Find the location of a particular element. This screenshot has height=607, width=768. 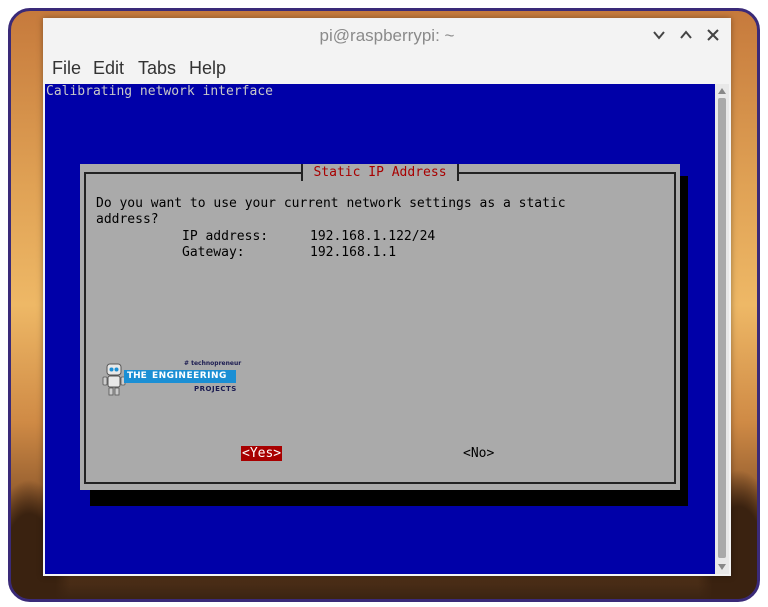

chevron-down-icon is located at coordinates (659, 35).